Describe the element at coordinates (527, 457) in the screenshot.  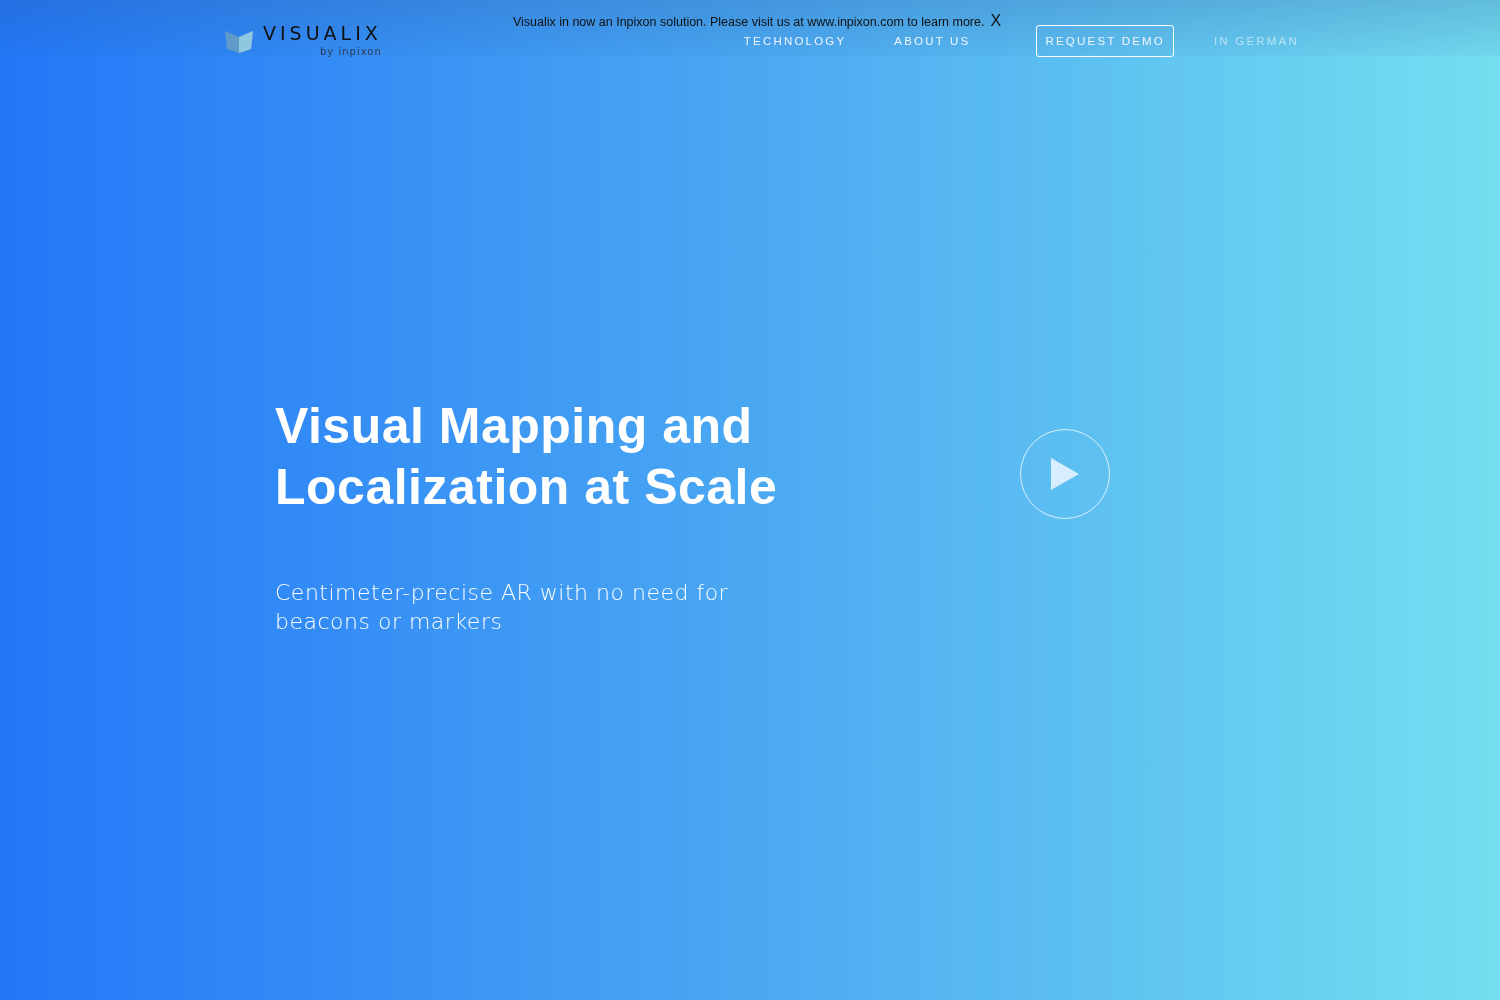
I see `hero-title: Visual Mapping and Localization at Scale` at that location.